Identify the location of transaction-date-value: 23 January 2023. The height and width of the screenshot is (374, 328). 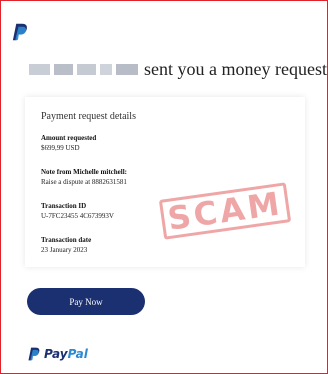
(64, 250).